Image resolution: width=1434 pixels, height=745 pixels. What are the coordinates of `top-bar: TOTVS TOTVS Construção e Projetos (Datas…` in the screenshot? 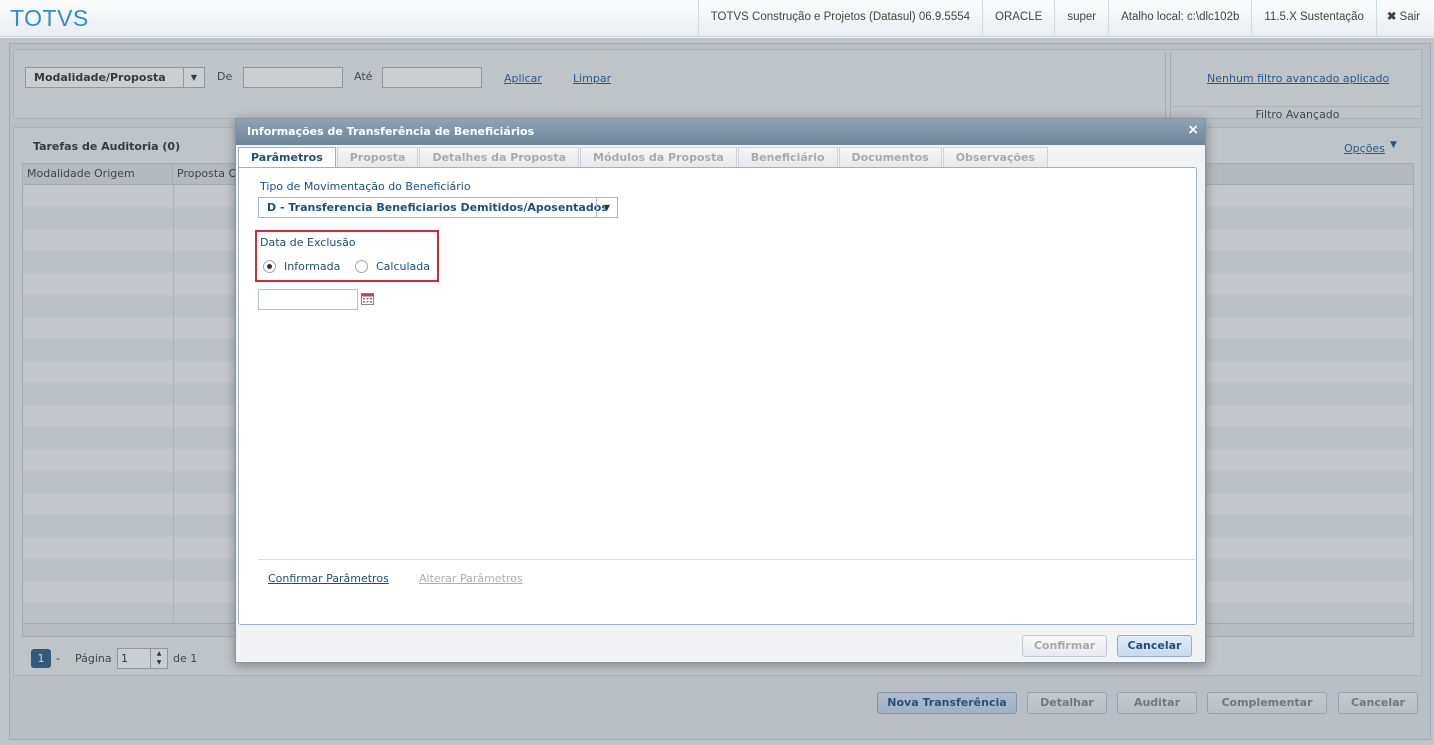 It's located at (717, 18).